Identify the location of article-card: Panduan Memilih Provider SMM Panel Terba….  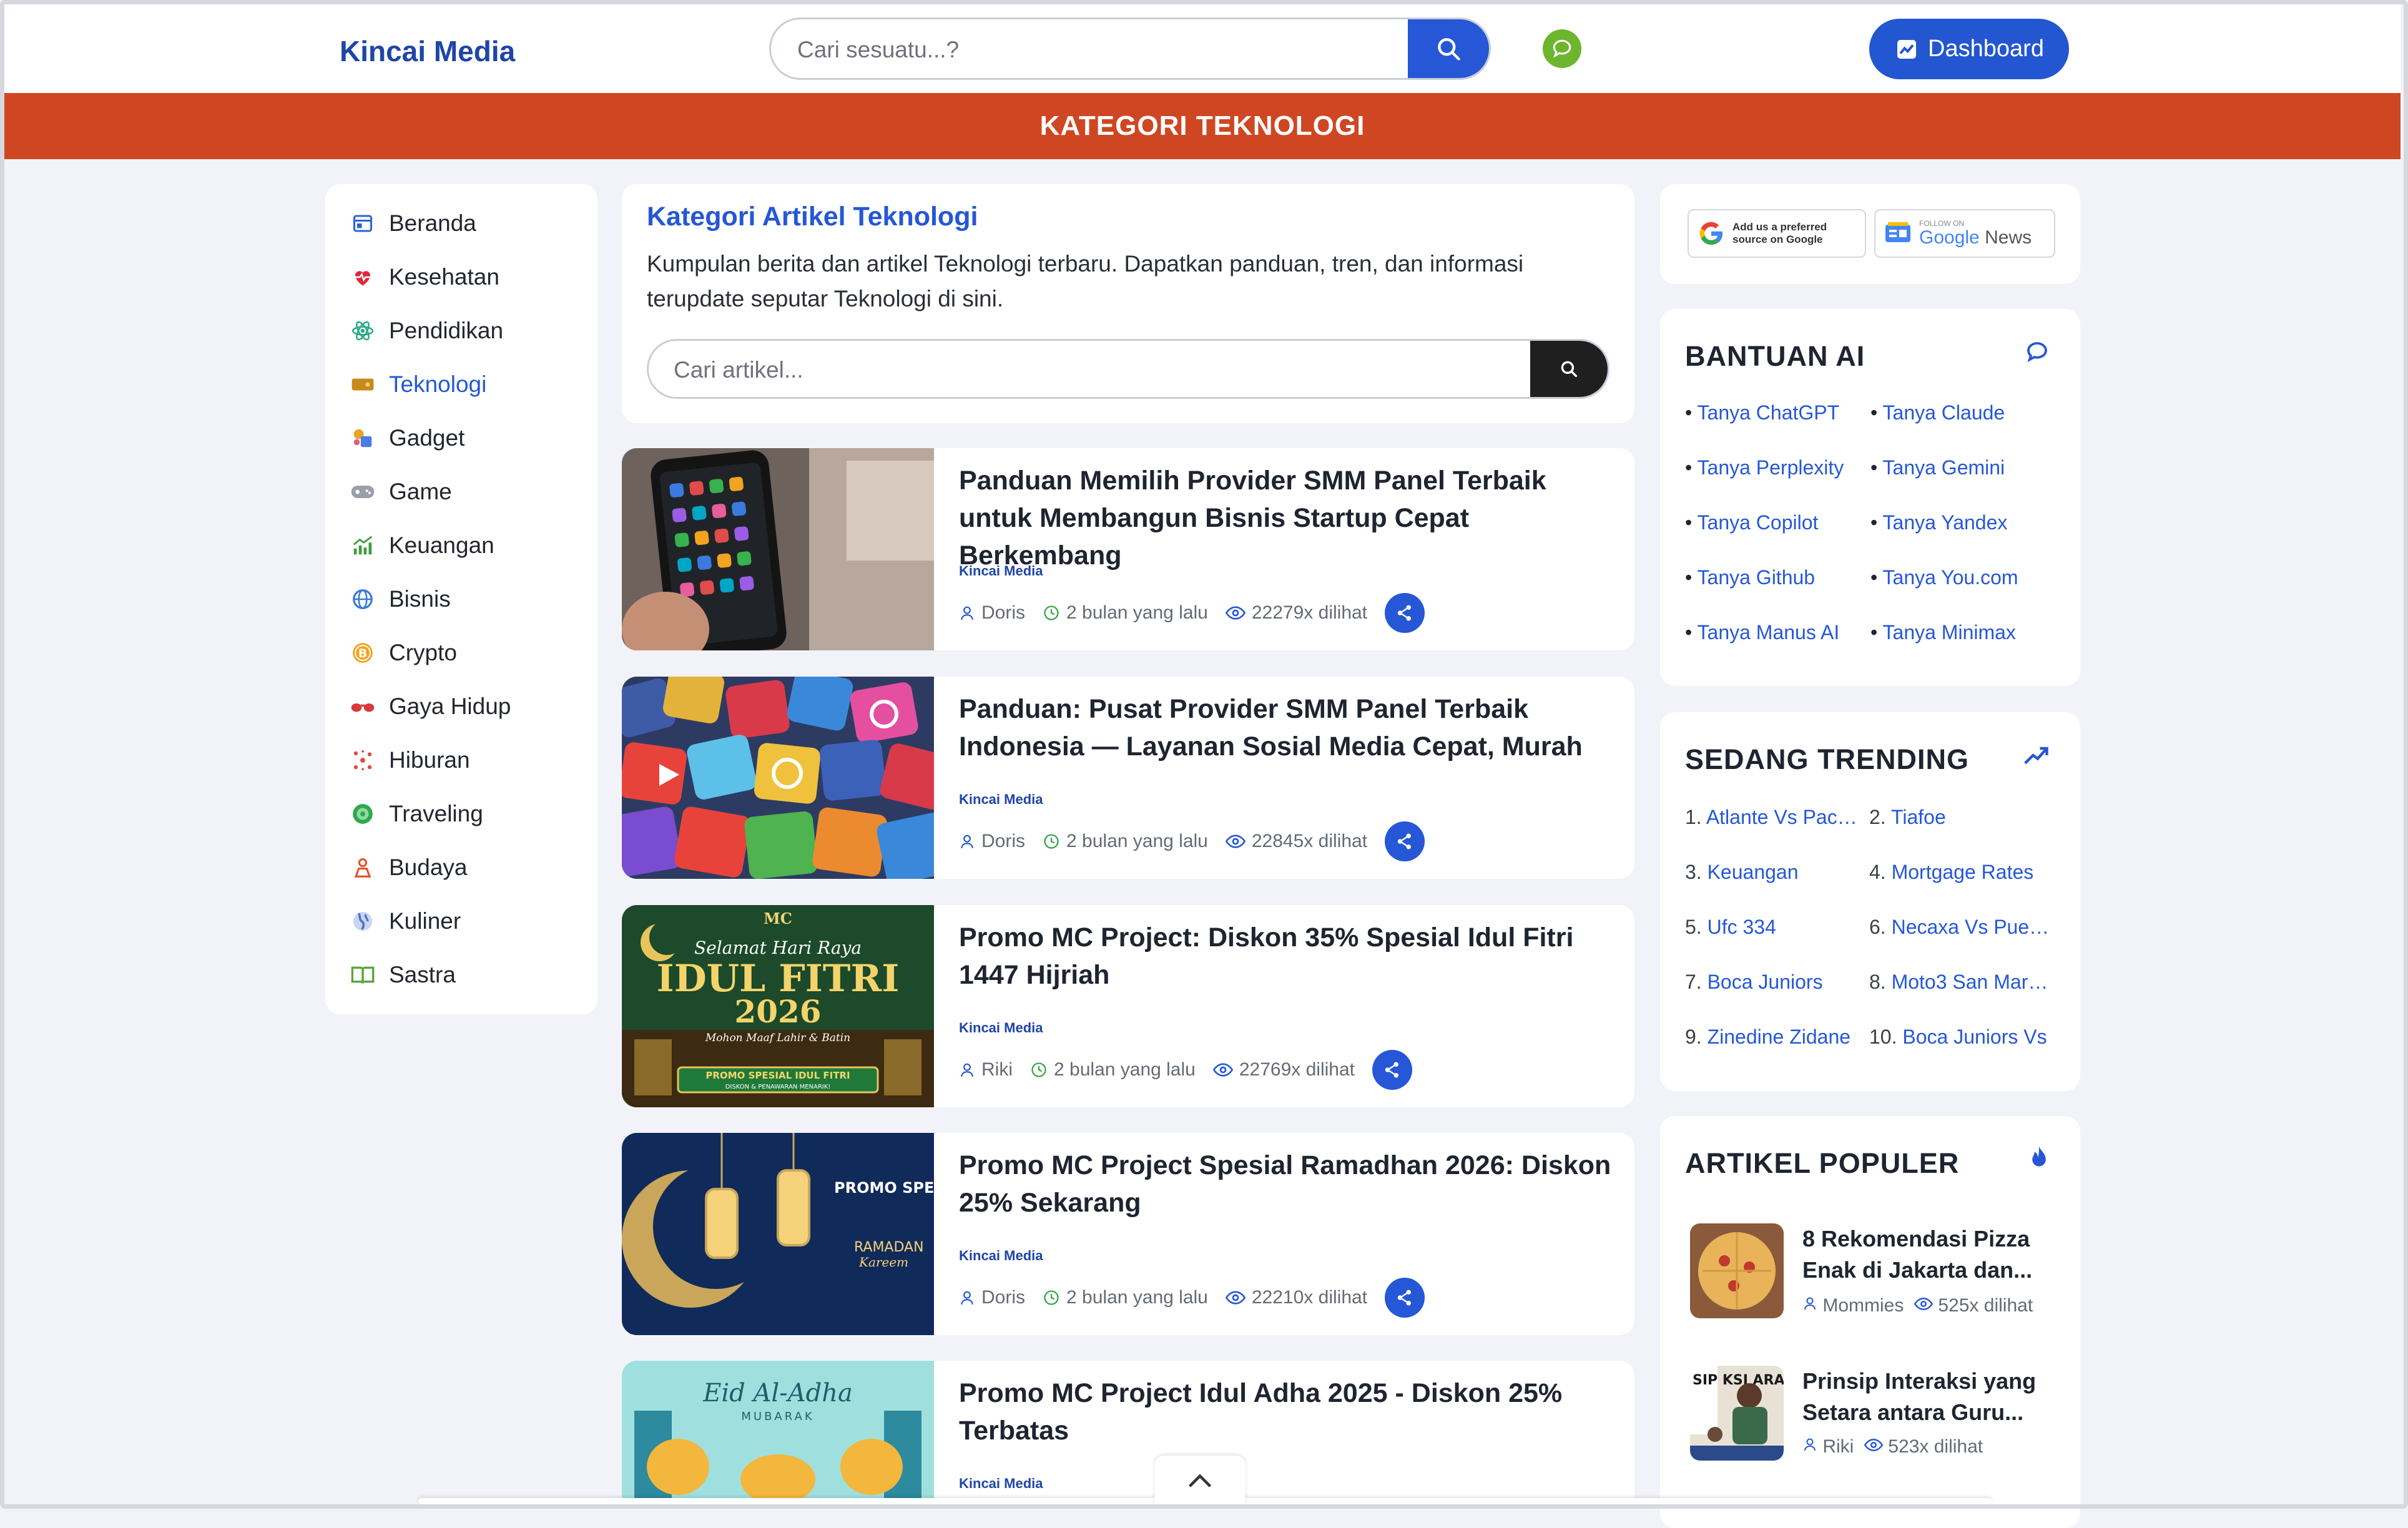
(1128, 549).